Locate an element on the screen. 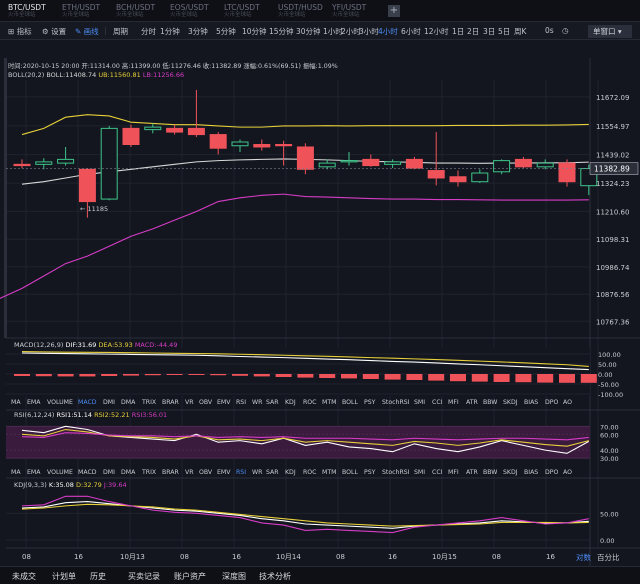 The width and height of the screenshot is (640, 584). bottom-tab-bar: 未成交 计划单 历史 买卖记录 账户资产 深度图 技术分析 is located at coordinates (320, 575).